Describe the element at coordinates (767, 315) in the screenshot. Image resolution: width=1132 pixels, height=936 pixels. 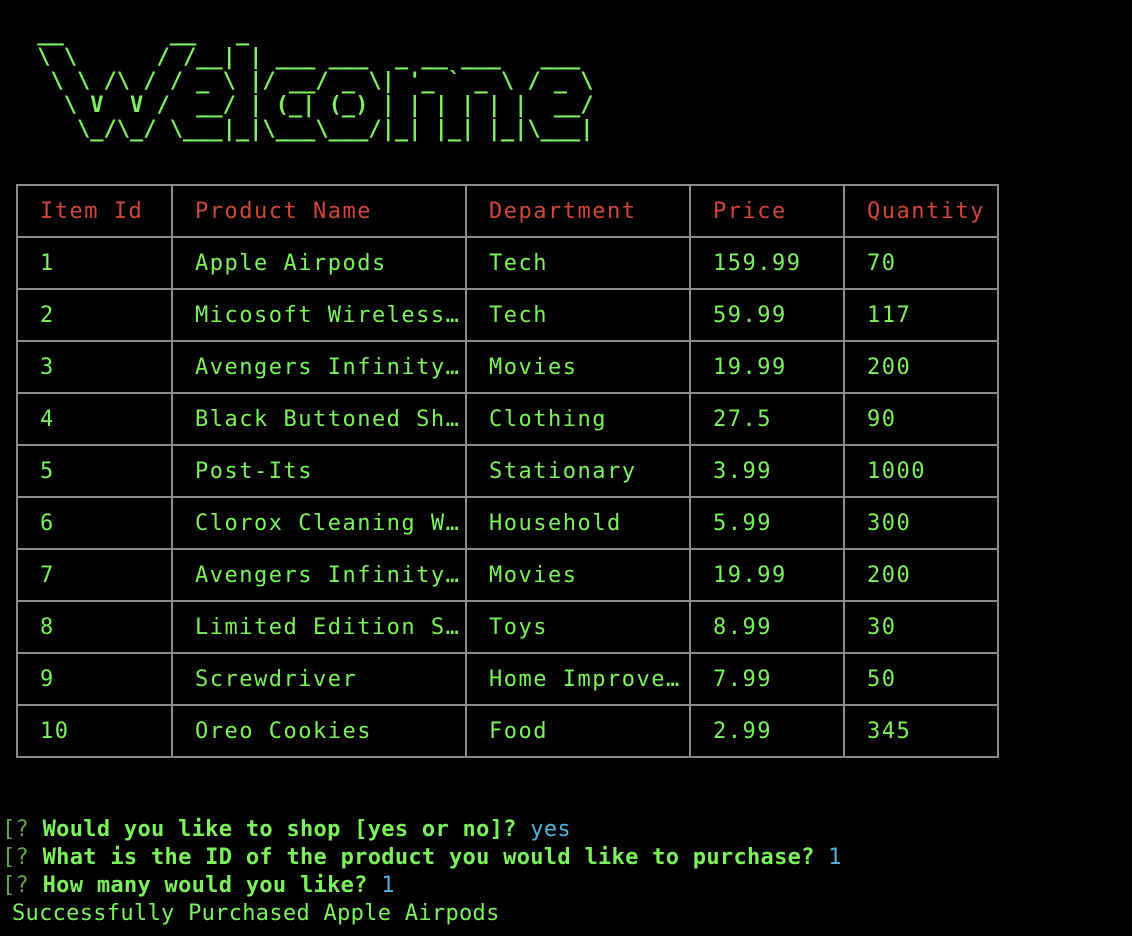
I see `cell-price: 59.99` at that location.